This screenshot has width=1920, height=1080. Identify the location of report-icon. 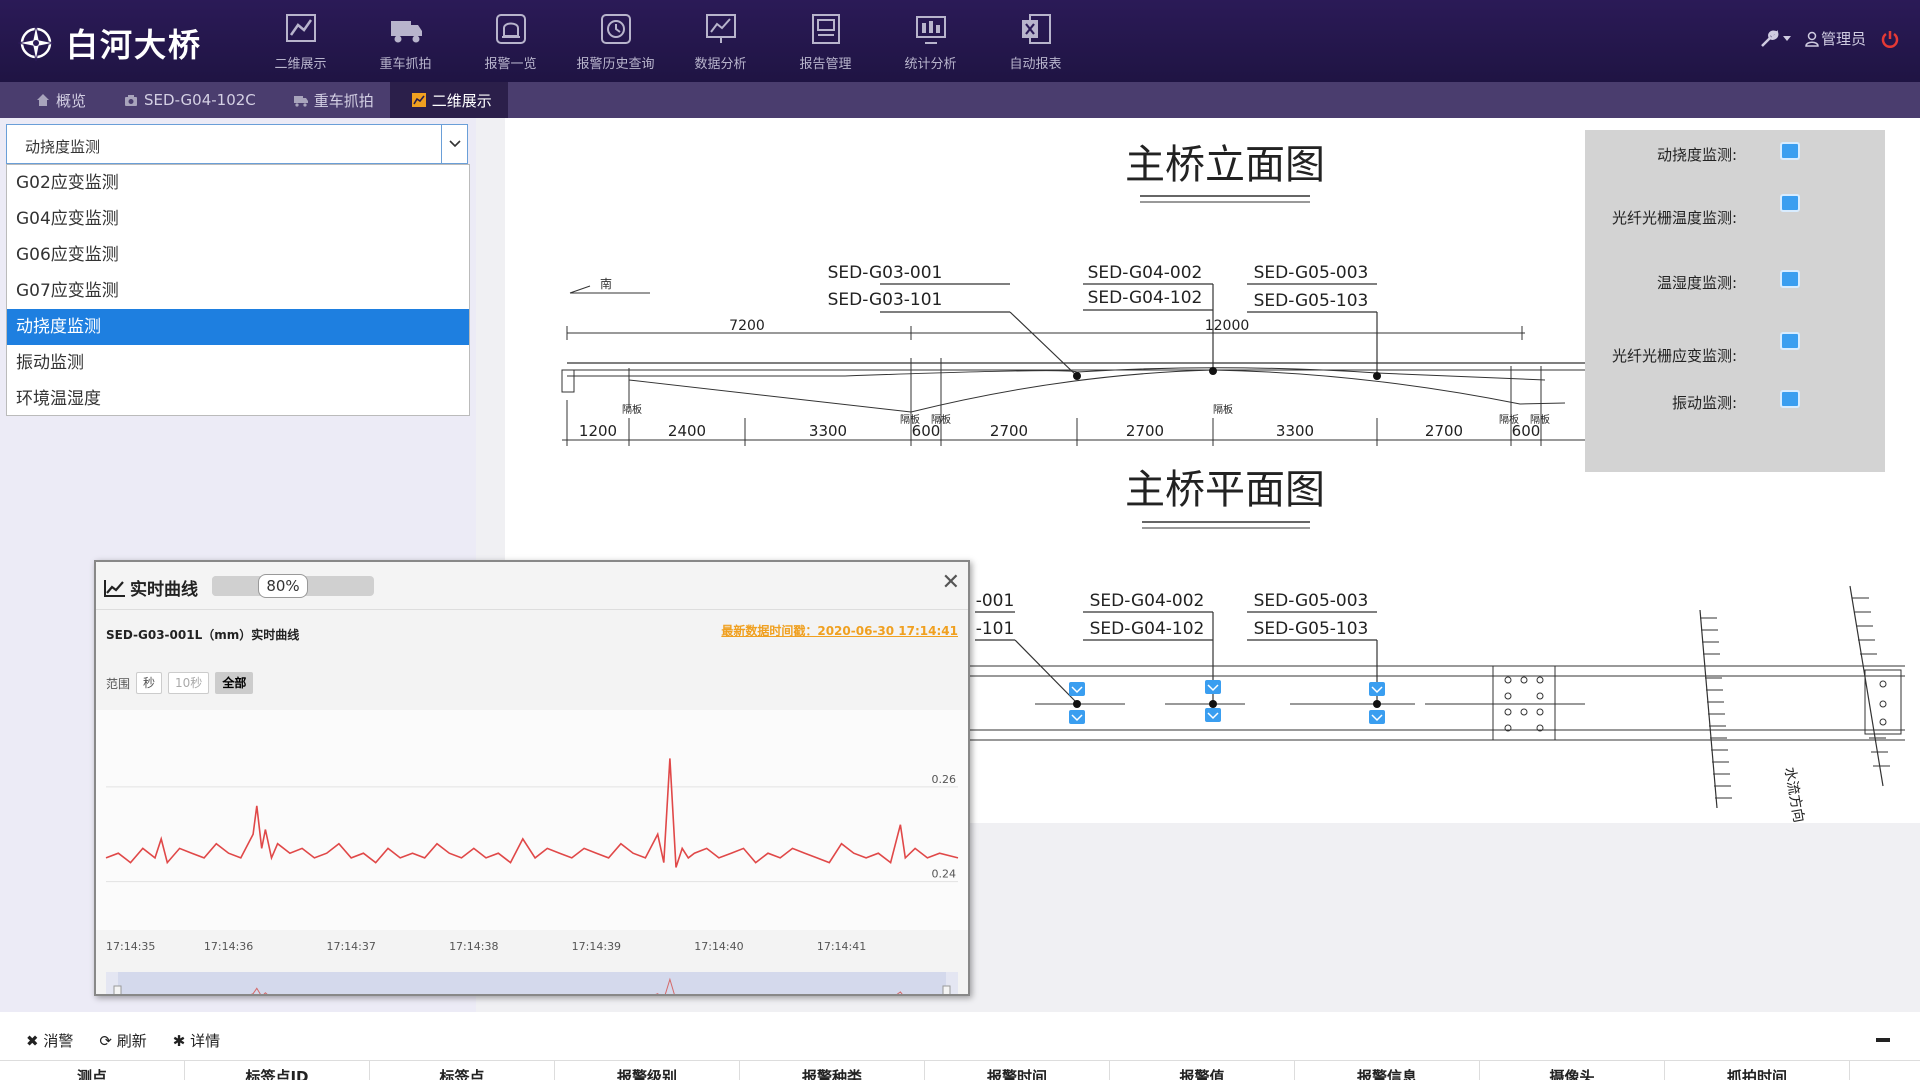
(825, 28).